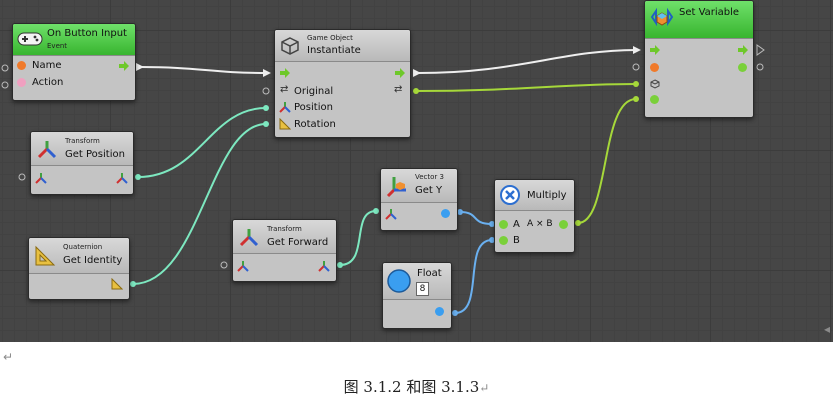 The image size is (833, 413). What do you see at coordinates (399, 281) in the screenshot?
I see `float-circle-icon` at bounding box center [399, 281].